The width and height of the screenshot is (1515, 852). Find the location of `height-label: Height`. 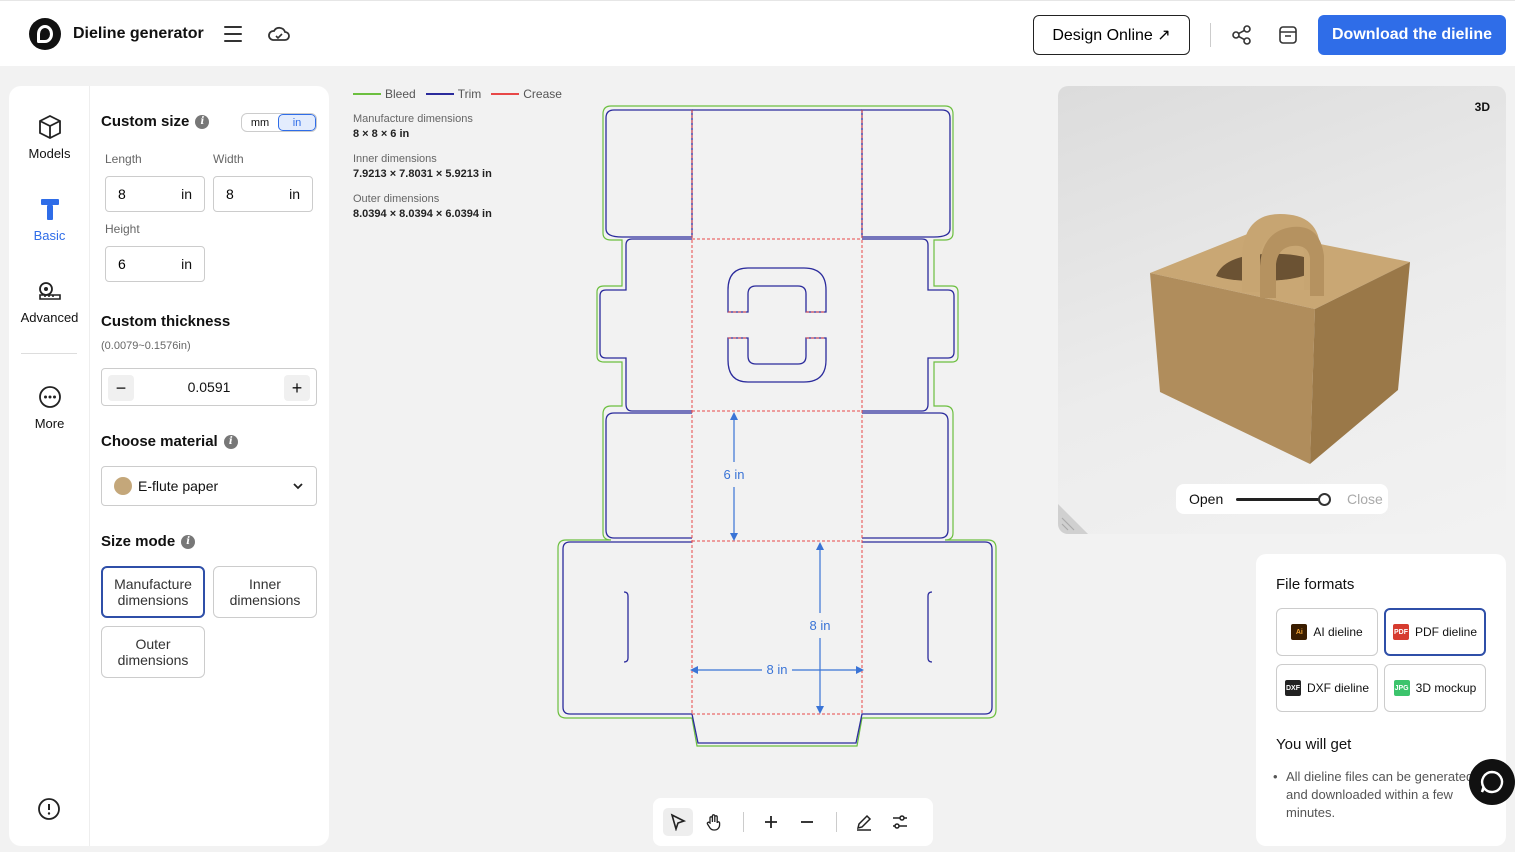

height-label: Height is located at coordinates (122, 229).